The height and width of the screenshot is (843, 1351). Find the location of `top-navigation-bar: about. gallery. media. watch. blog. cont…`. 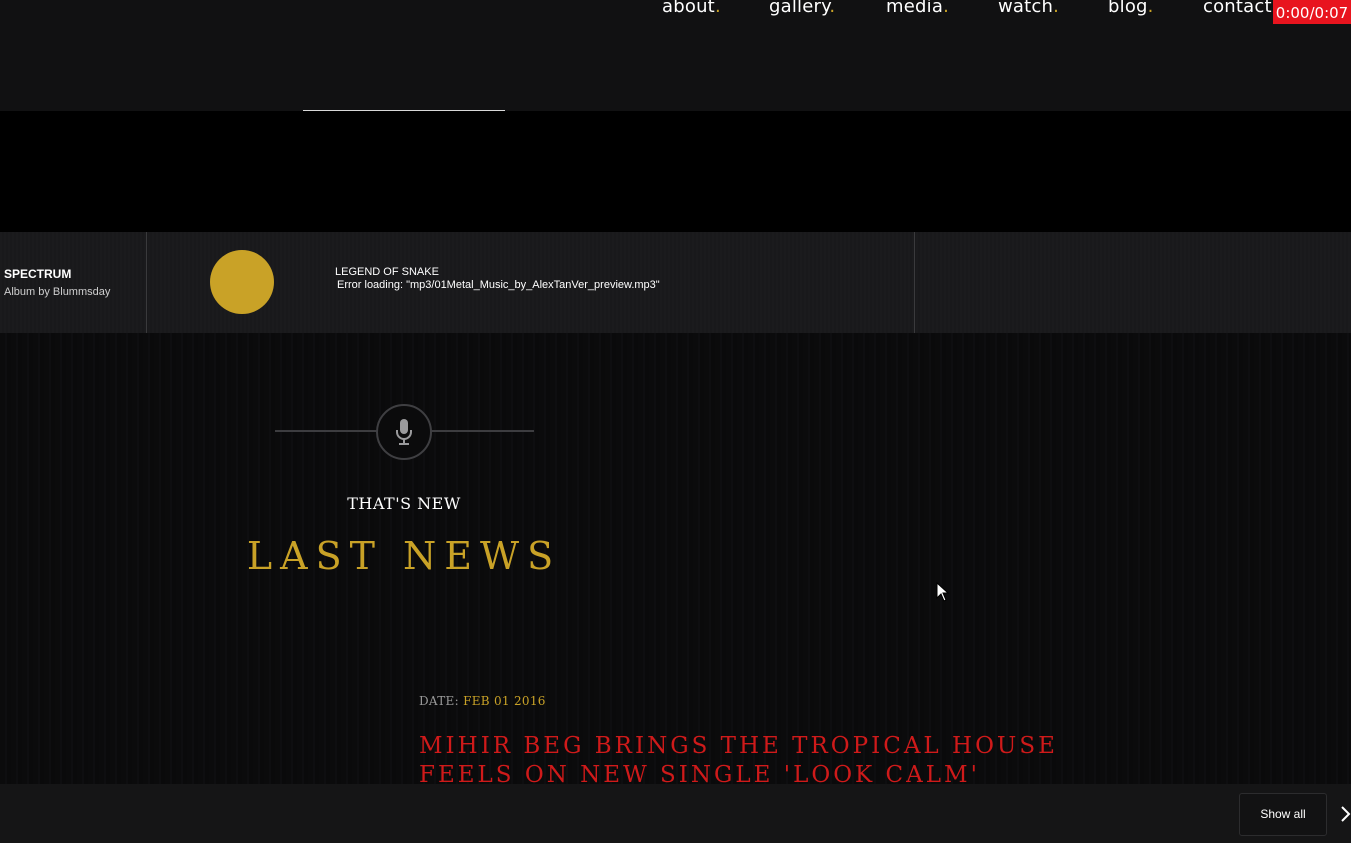

top-navigation-bar: about. gallery. media. watch. blog. cont… is located at coordinates (675, 55).